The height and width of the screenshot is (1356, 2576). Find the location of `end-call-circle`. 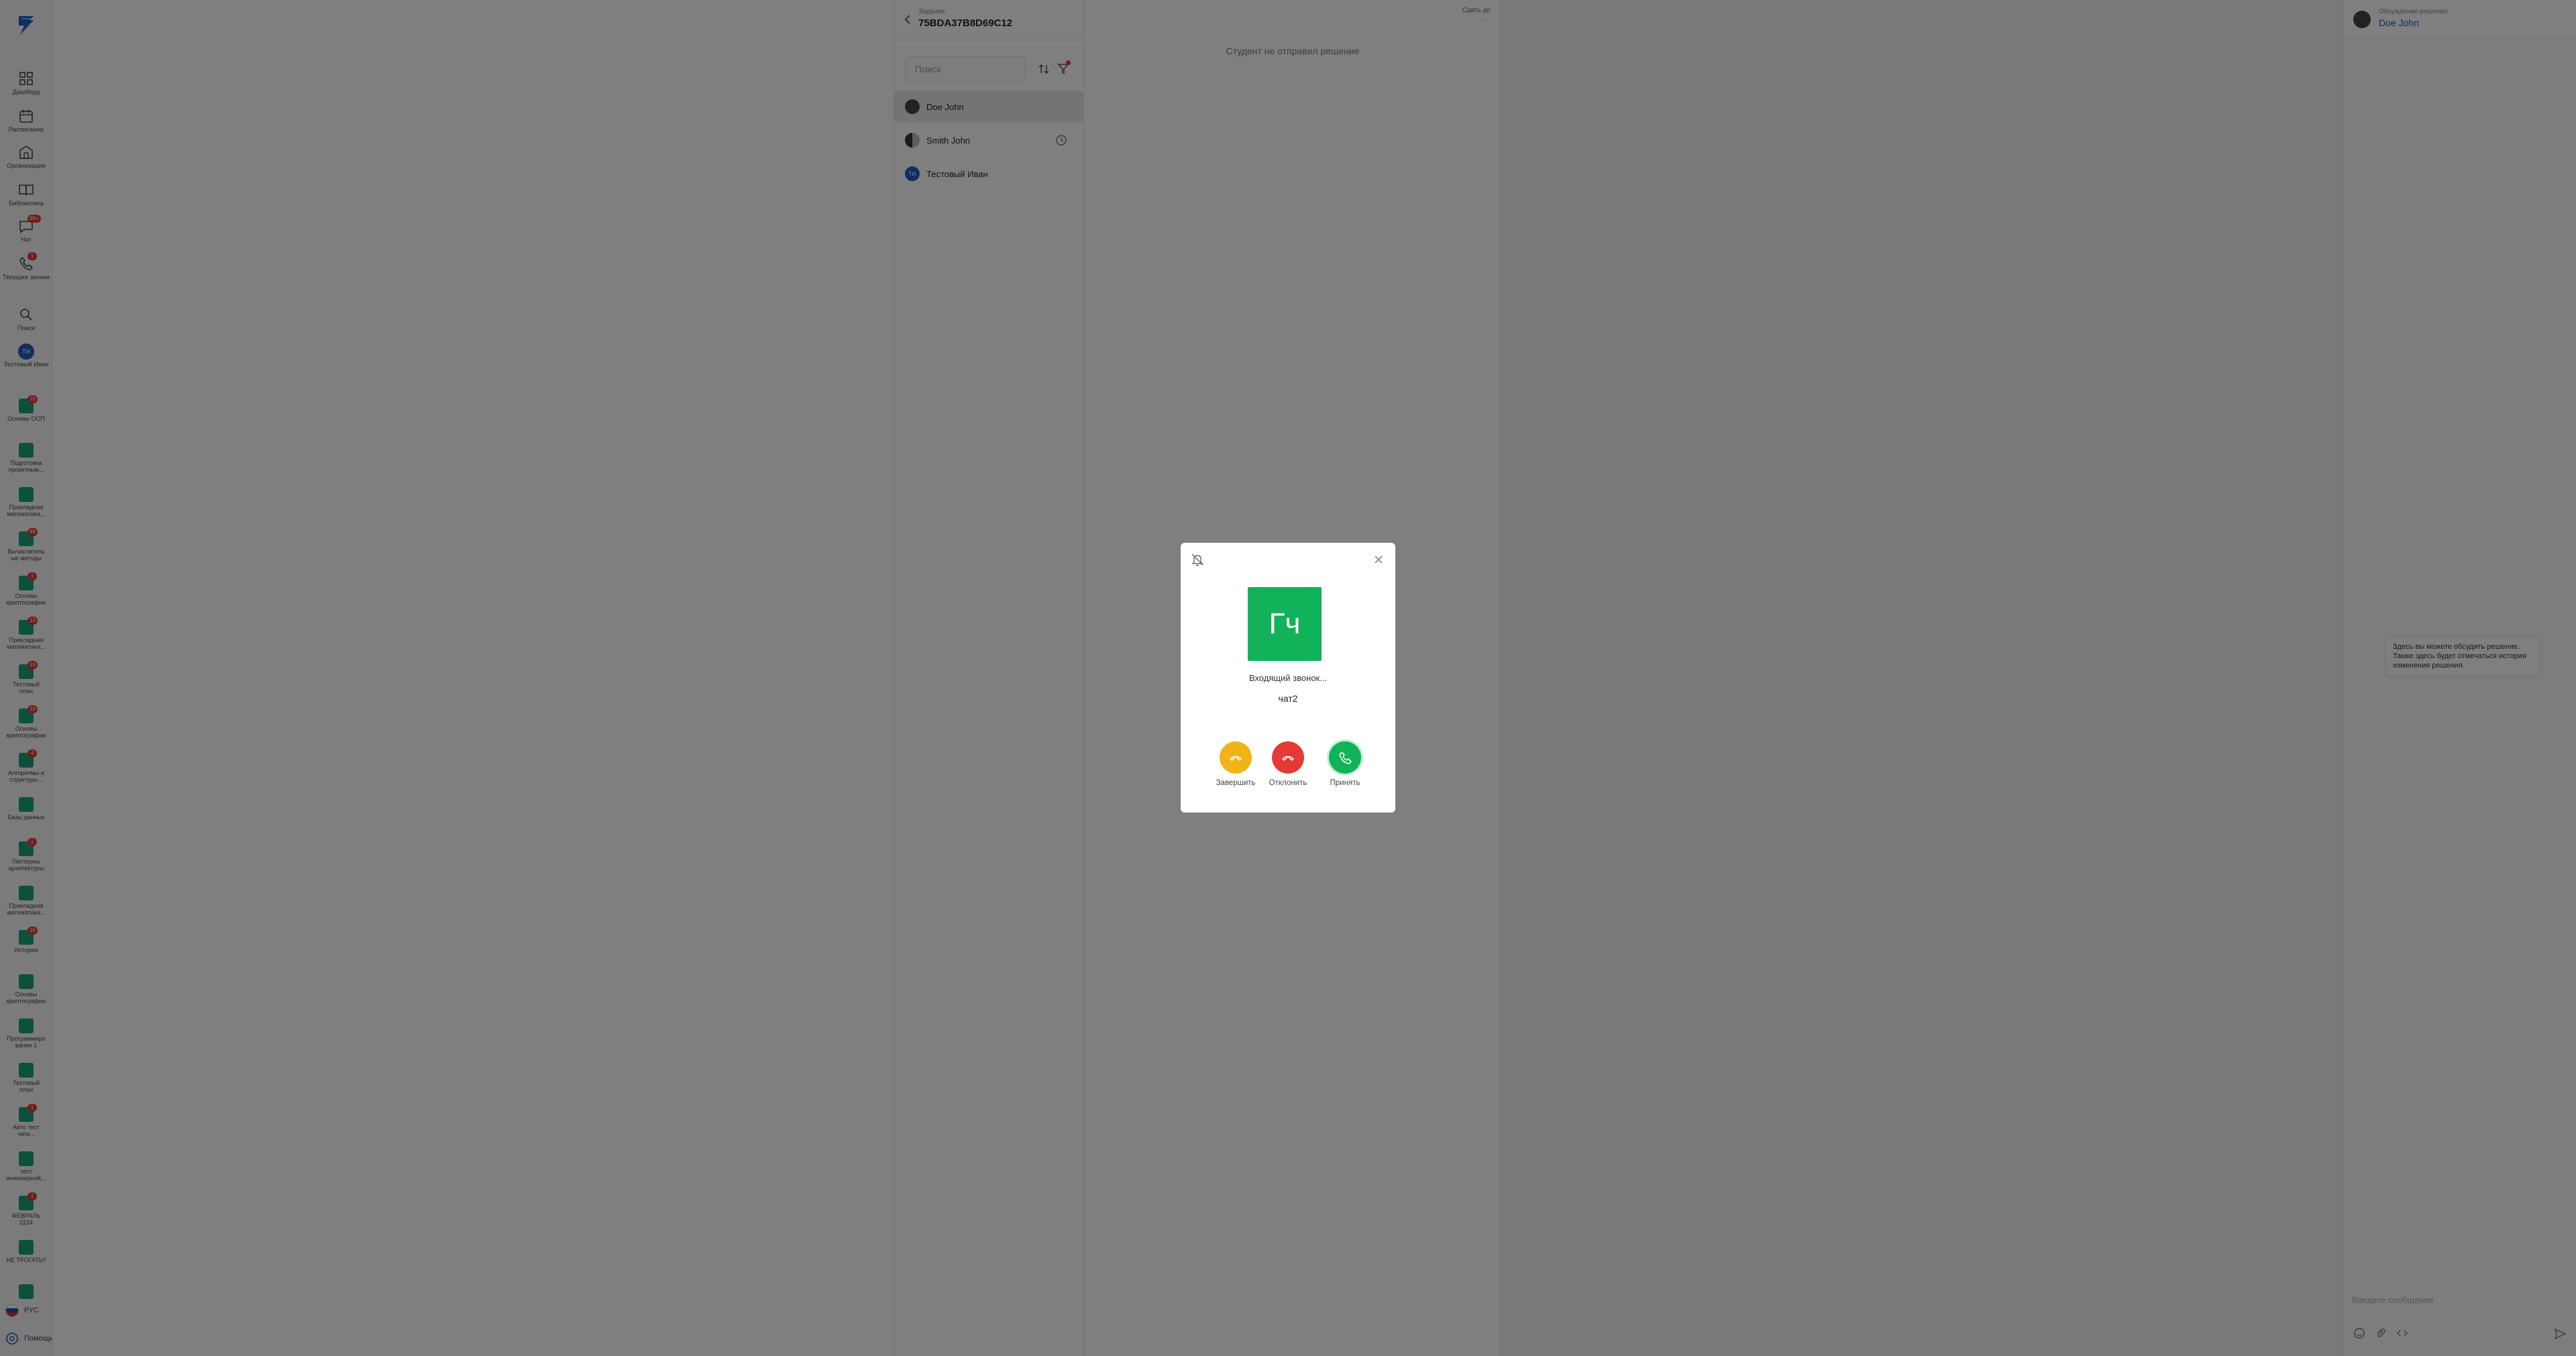

end-call-circle is located at coordinates (1236, 757).